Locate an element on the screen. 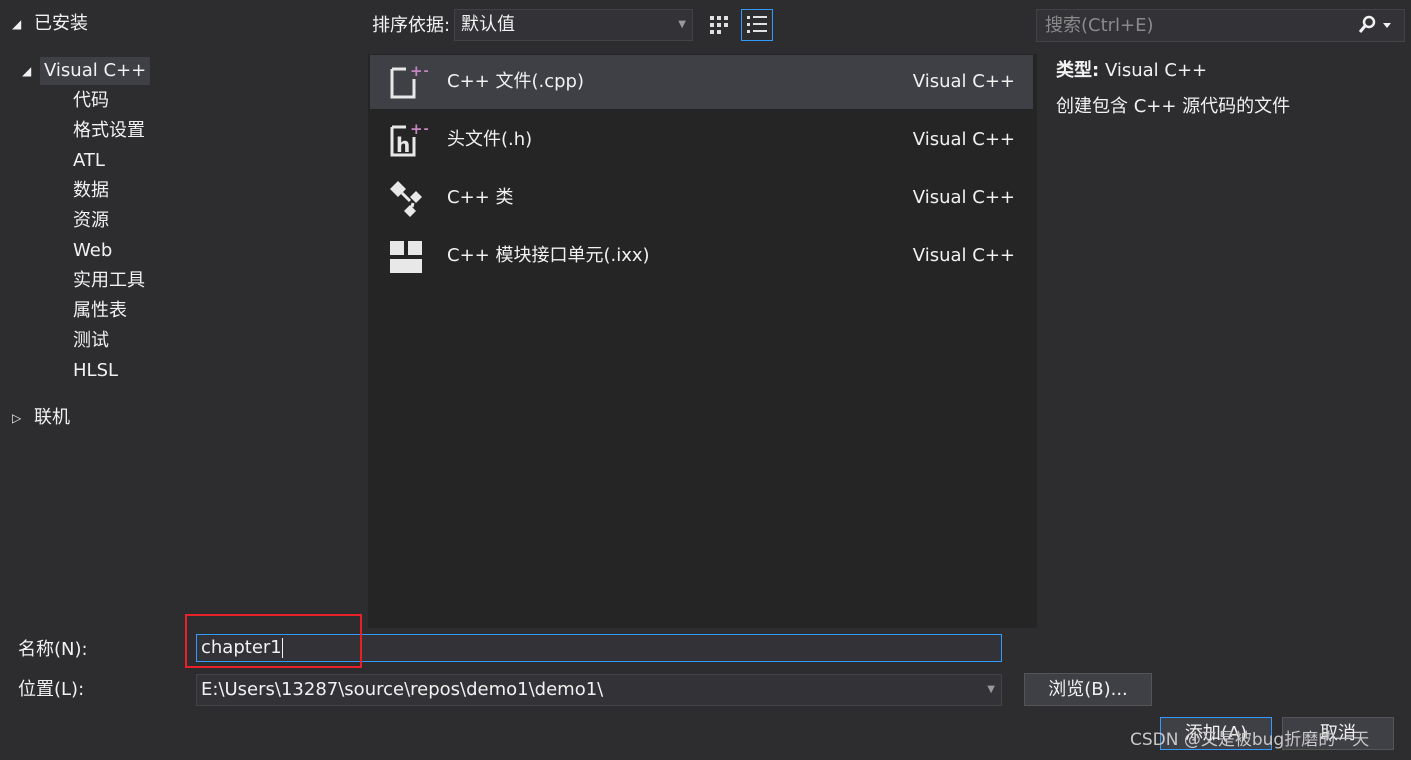 This screenshot has height=760, width=1411. tree-item-label: Web is located at coordinates (93, 250).